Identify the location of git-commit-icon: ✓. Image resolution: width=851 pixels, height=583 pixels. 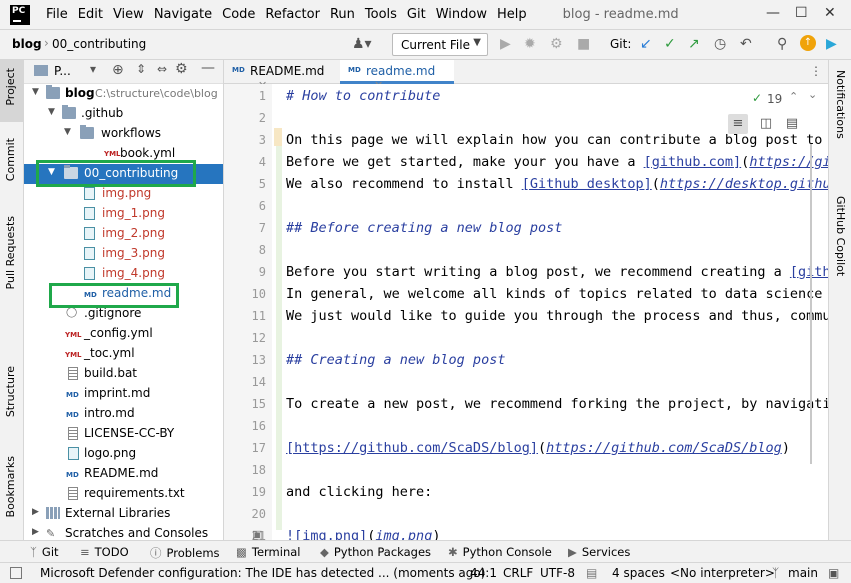
(670, 44).